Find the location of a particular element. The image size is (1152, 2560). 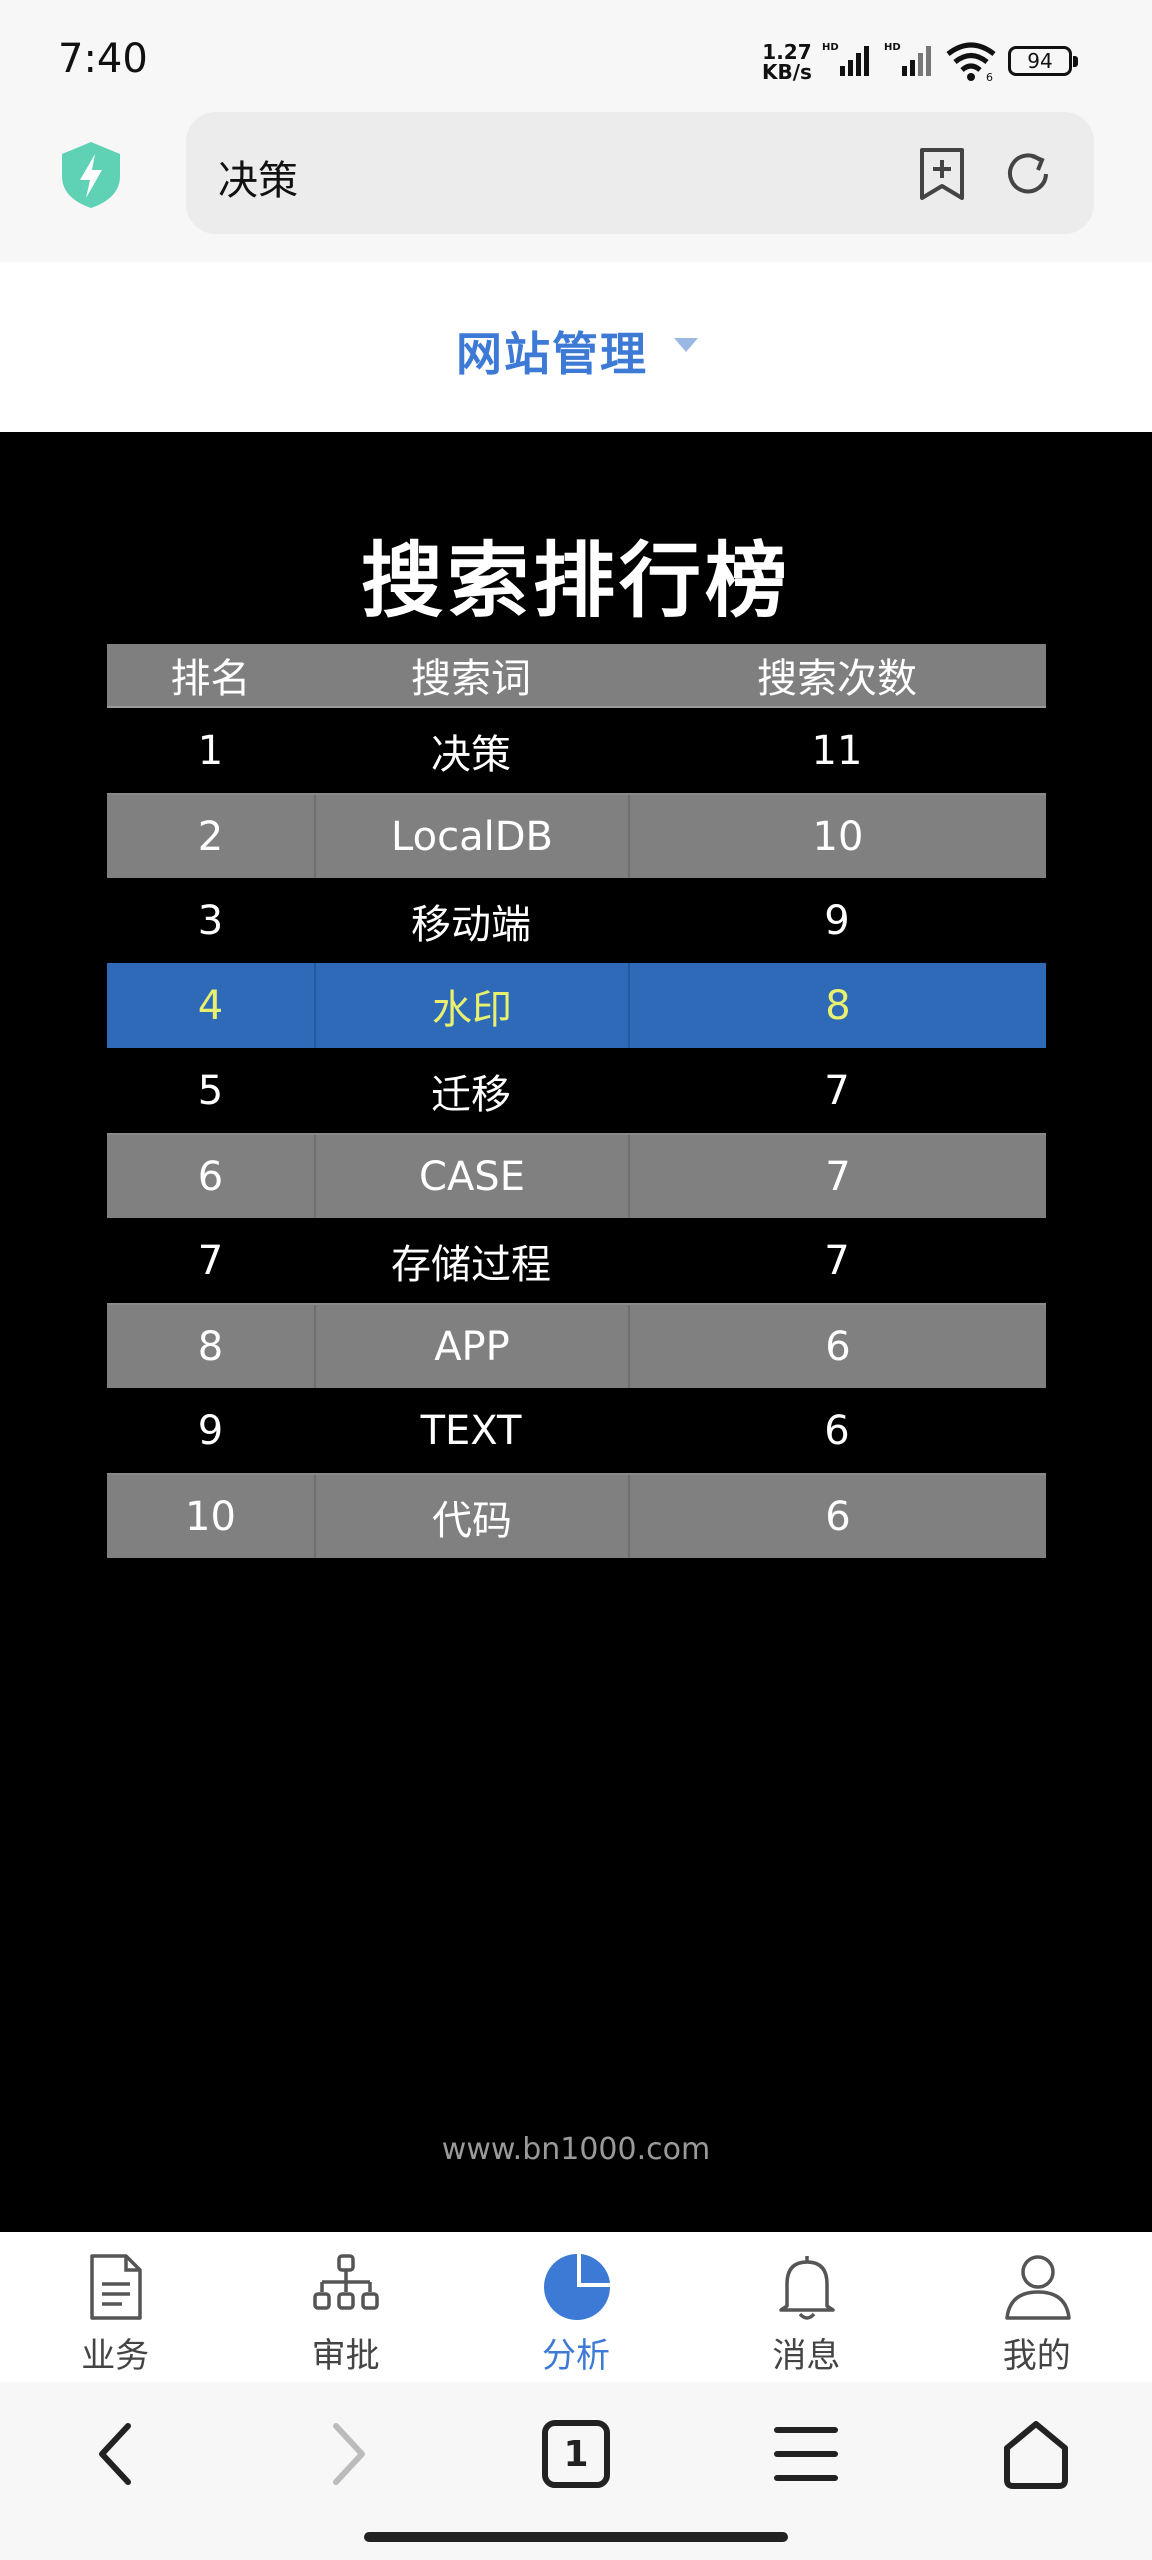

add-bookmark-icon is located at coordinates (942, 174).